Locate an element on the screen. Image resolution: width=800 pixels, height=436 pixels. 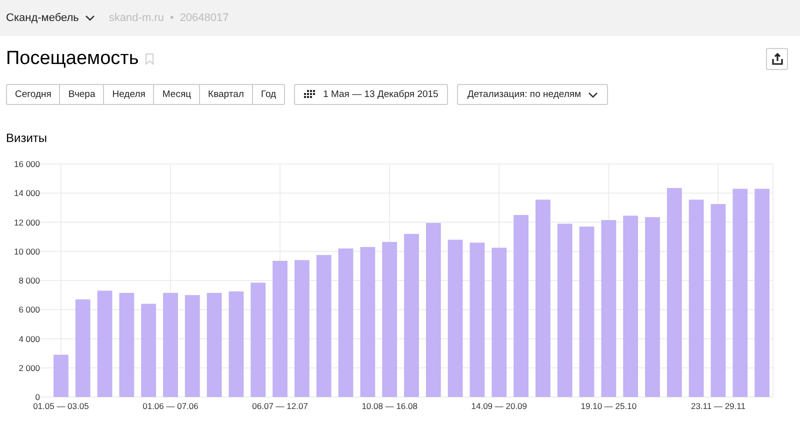
visits-bar is located at coordinates (61, 375).